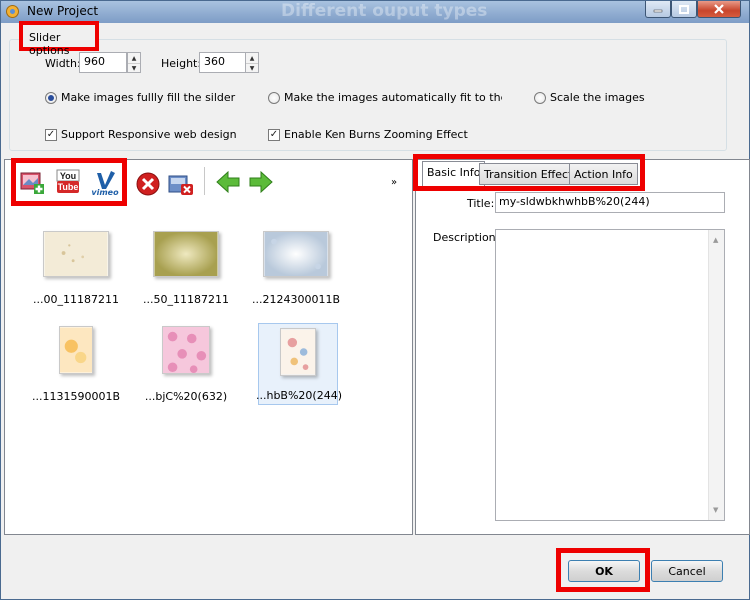 This screenshot has height=600, width=750. I want to click on cancel-button: Cancel, so click(687, 571).